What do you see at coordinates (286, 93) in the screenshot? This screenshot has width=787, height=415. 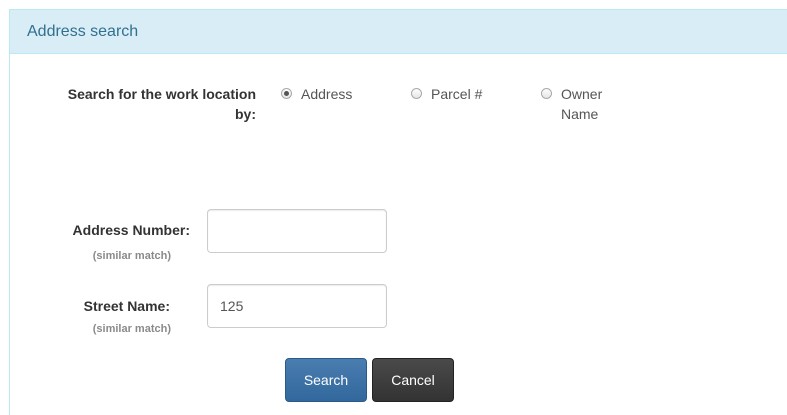 I see `radio-address-indicator` at bounding box center [286, 93].